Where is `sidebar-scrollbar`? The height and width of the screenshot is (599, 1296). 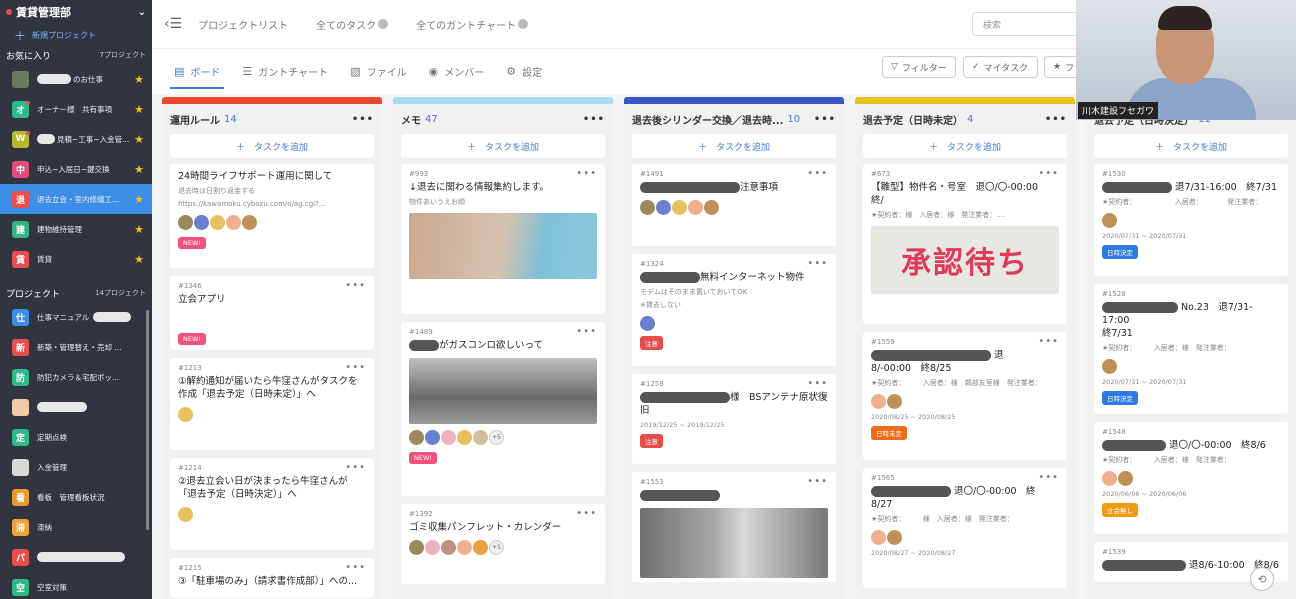
sidebar-scrollbar is located at coordinates (147, 420).